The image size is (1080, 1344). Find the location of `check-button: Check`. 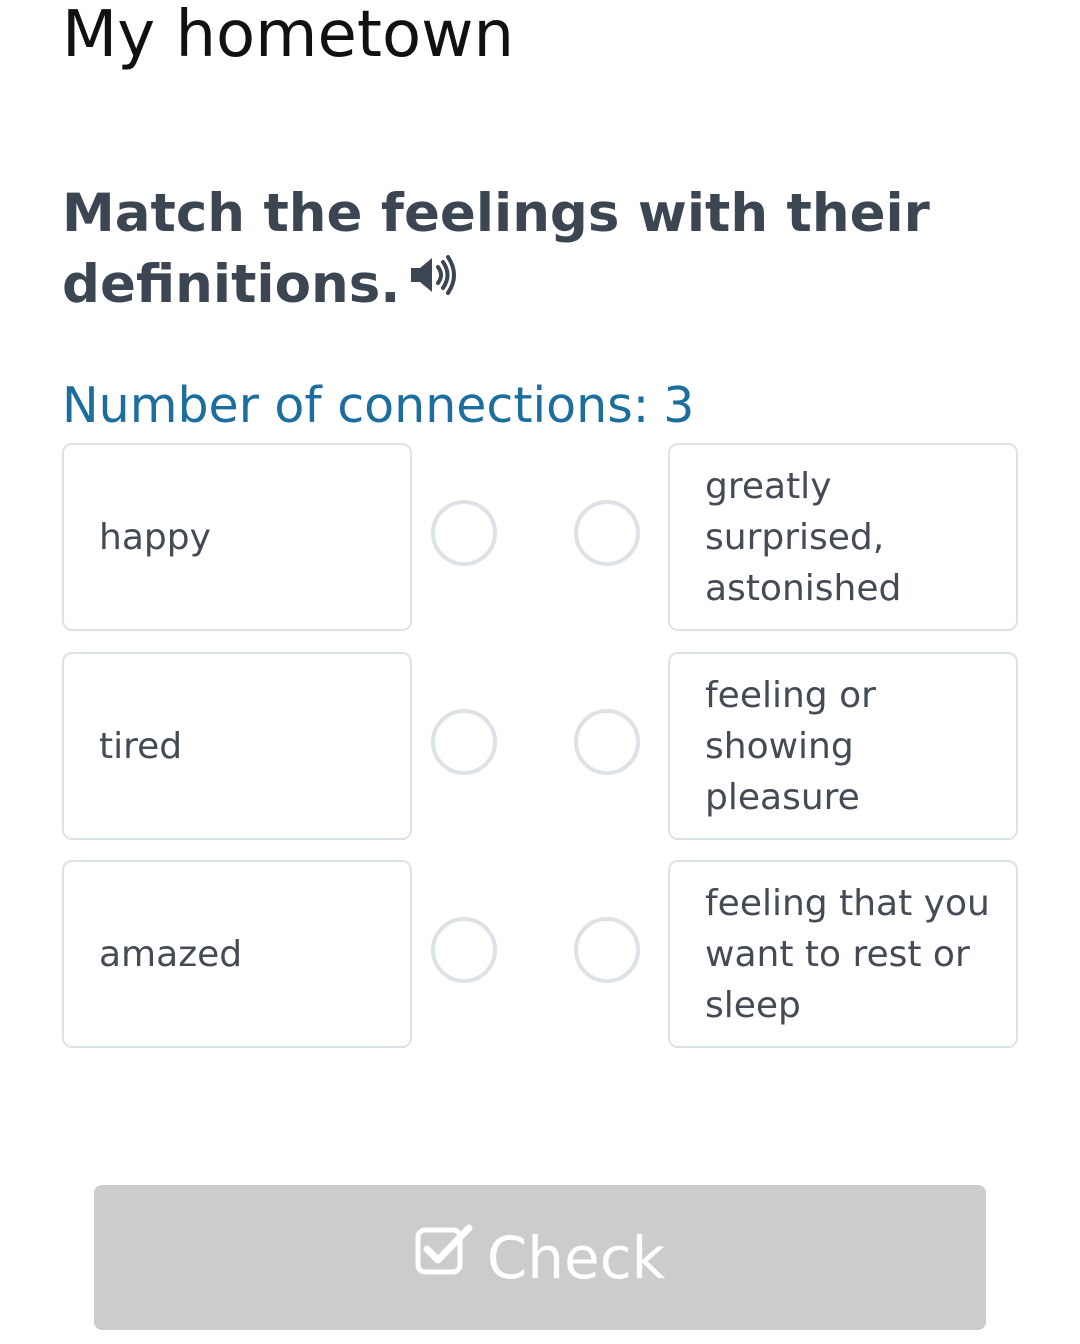

check-button: Check is located at coordinates (540, 1257).